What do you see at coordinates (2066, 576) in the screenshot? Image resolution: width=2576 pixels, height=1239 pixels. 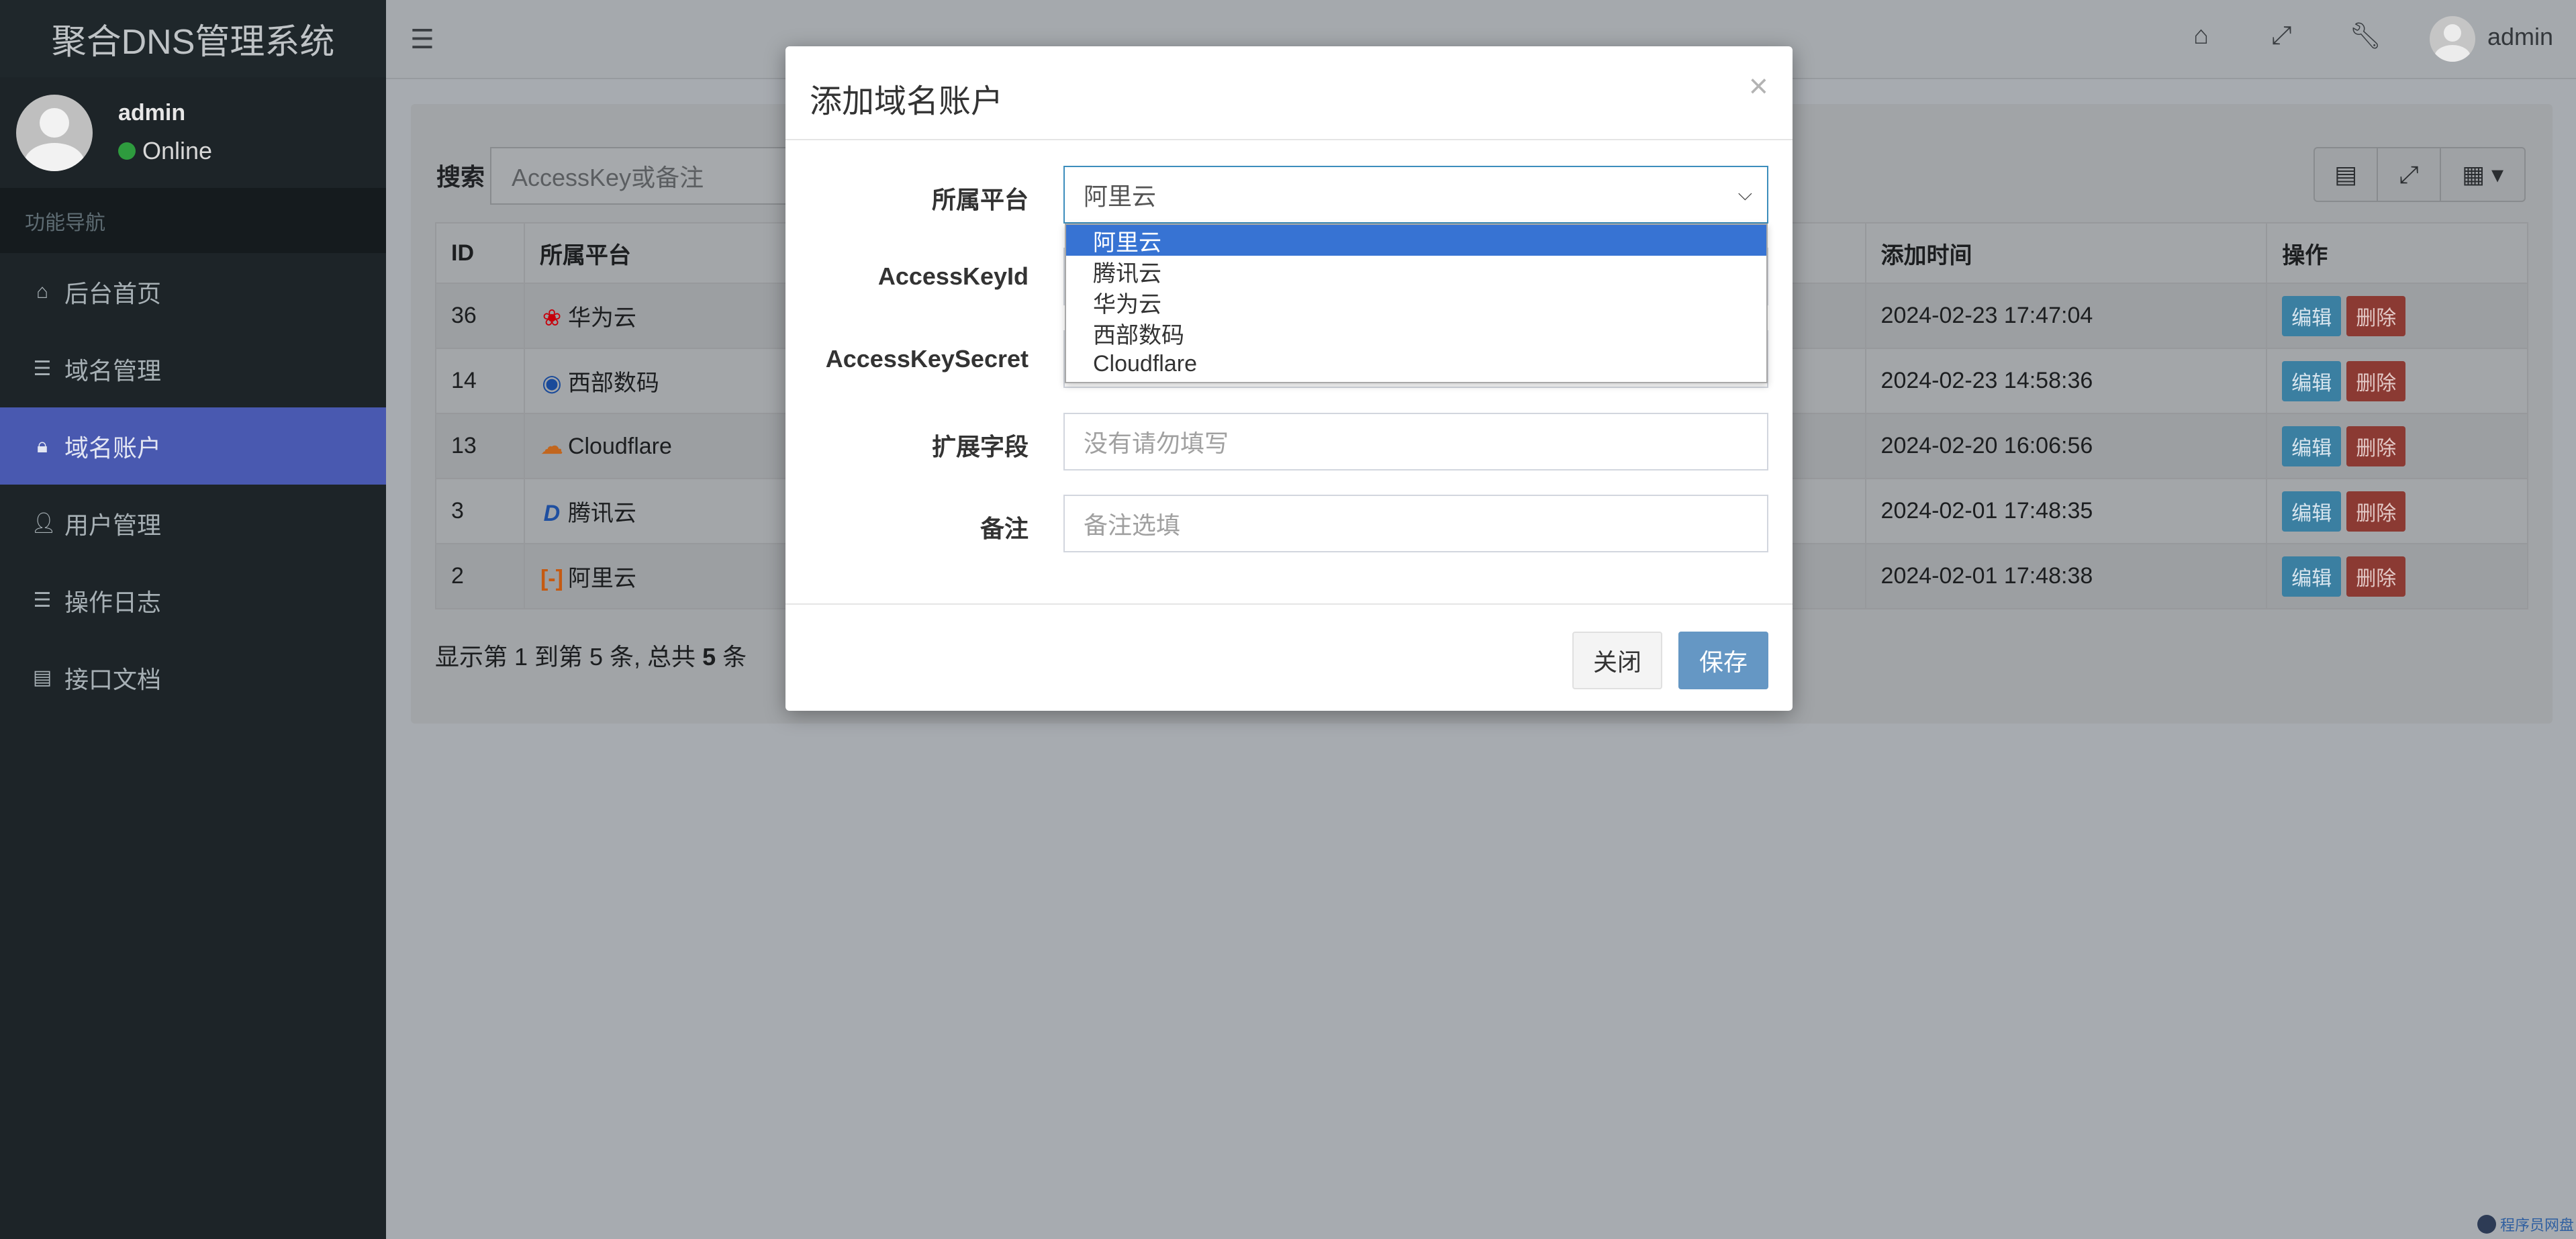 I see `cell-time: 2024-02-01 17:48:38` at bounding box center [2066, 576].